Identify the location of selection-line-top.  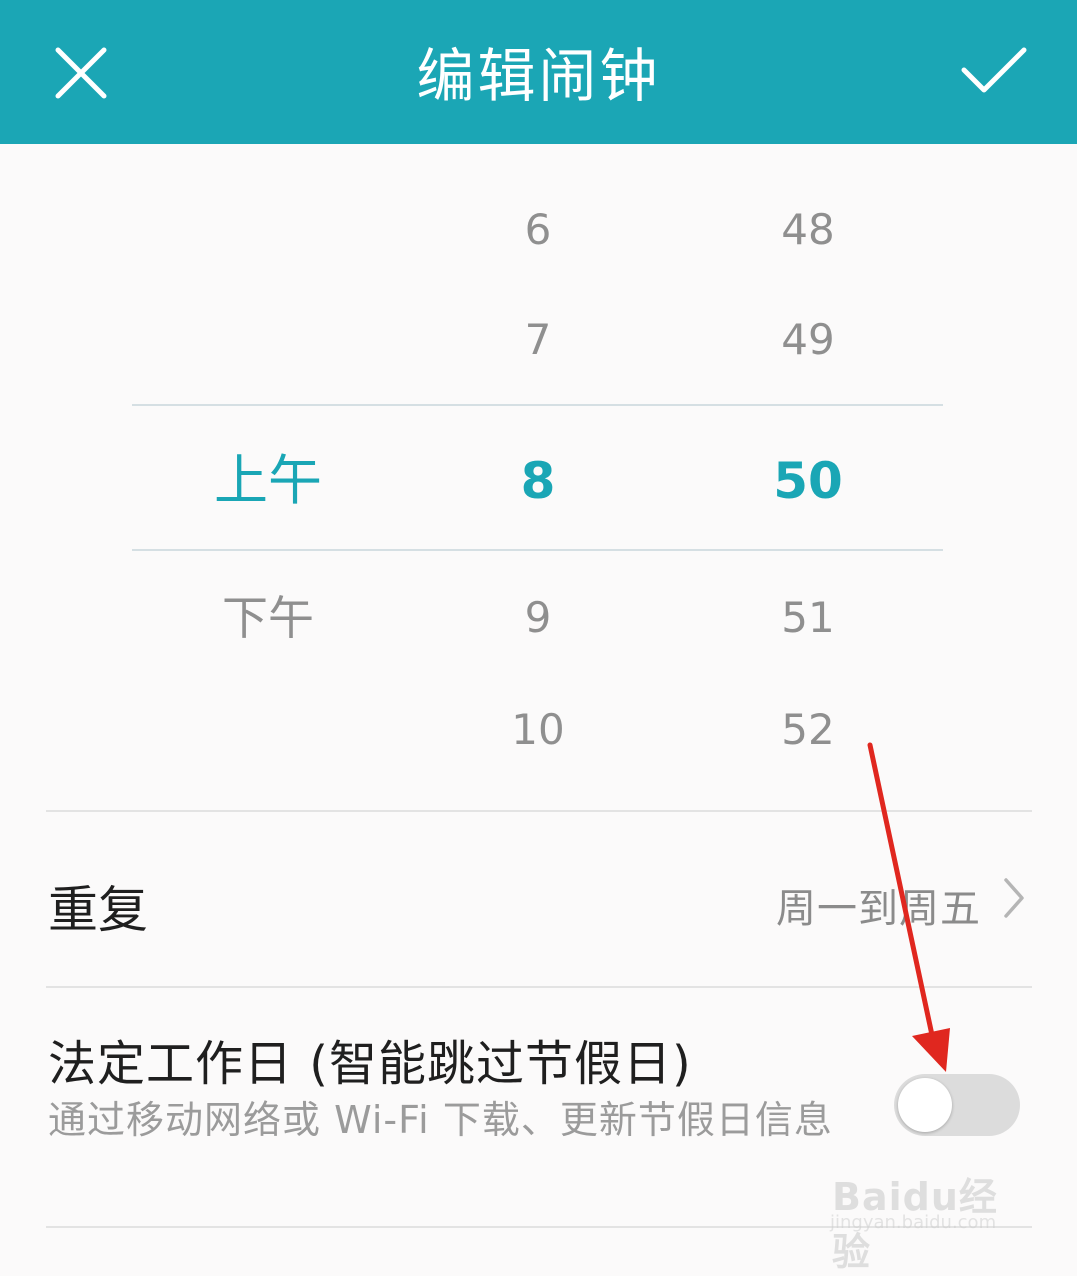
(537, 405).